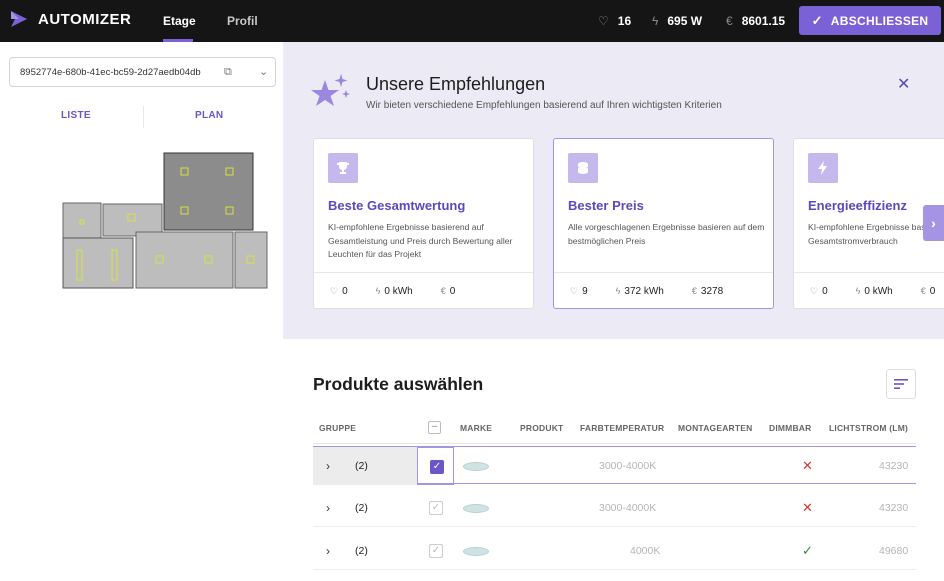  I want to click on card-energy: 372 kWh, so click(644, 291).